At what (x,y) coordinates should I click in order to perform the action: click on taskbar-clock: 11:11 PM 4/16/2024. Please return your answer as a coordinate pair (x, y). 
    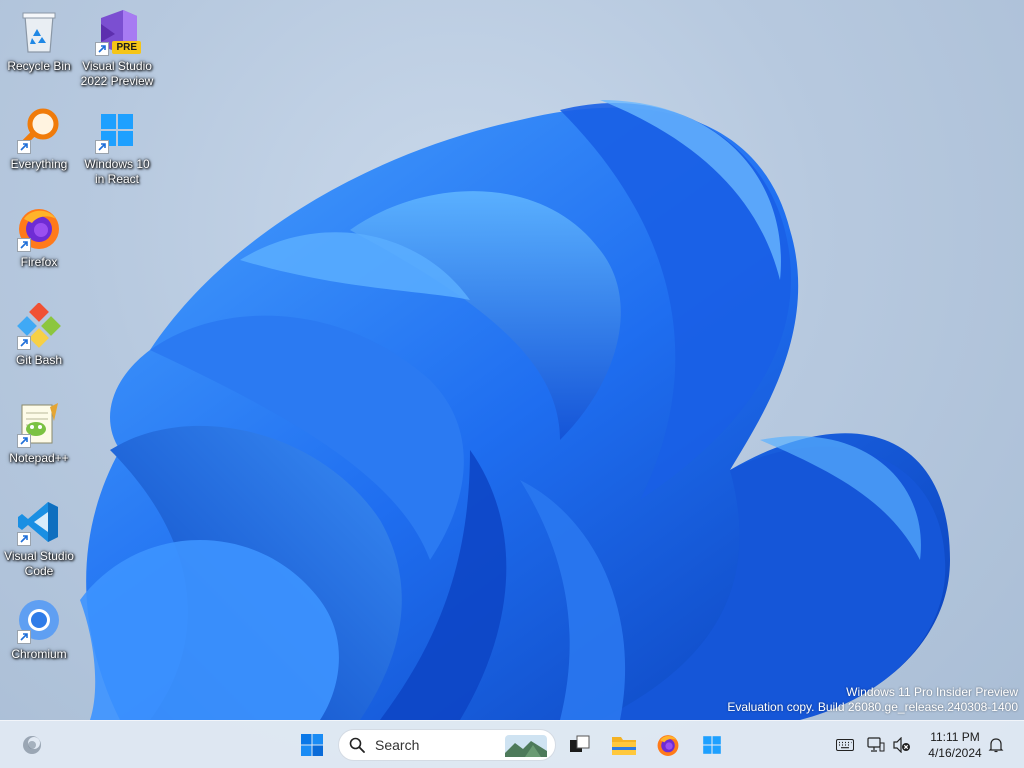
    Looking at the image, I should click on (955, 745).